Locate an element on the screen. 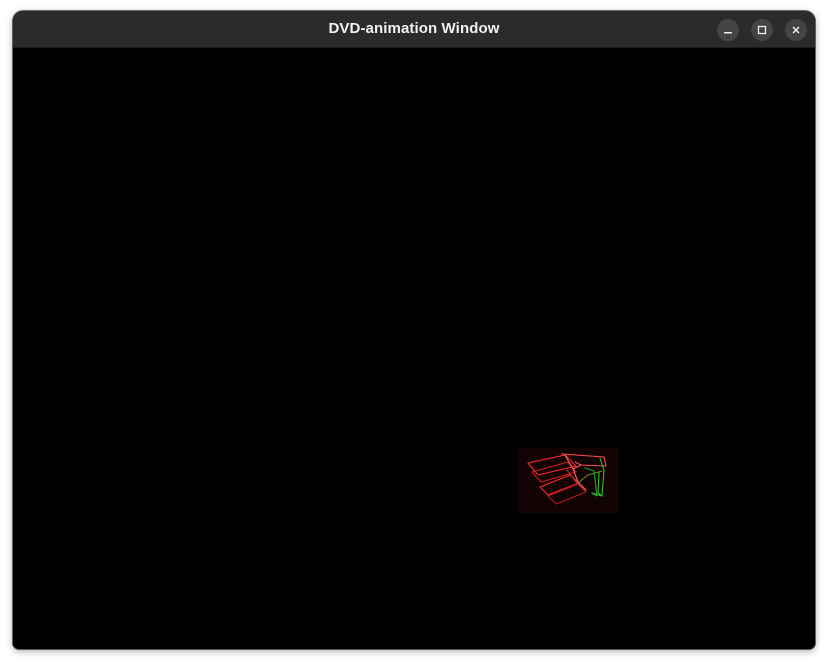 The height and width of the screenshot is (666, 828). close-button is located at coordinates (796, 30).